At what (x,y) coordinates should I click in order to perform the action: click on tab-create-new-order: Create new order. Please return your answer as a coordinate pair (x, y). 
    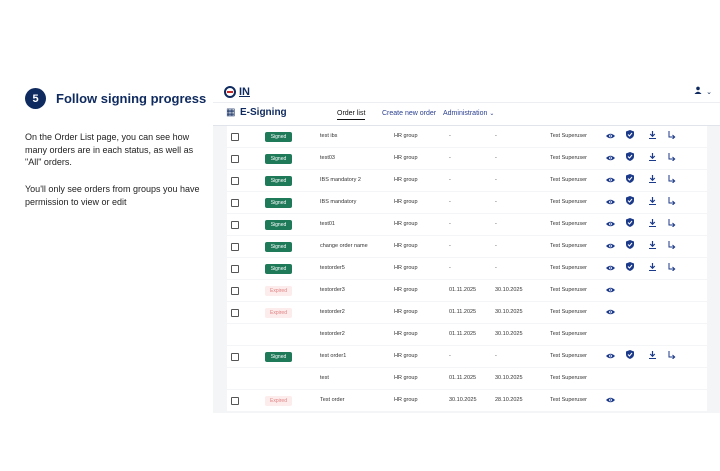
    Looking at the image, I should click on (409, 113).